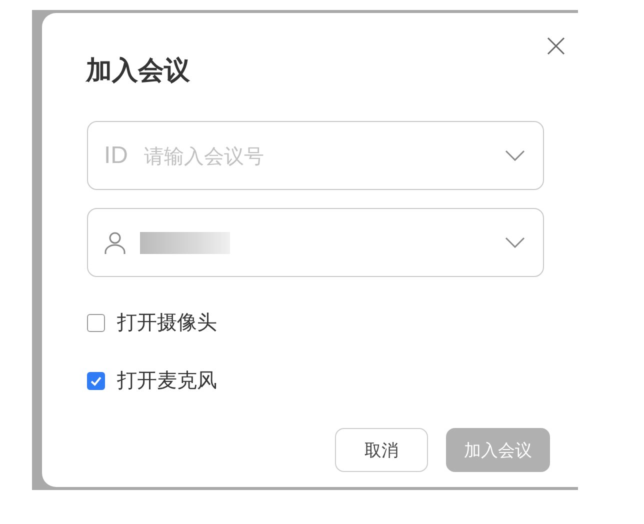 The height and width of the screenshot is (524, 644). Describe the element at coordinates (167, 380) in the screenshot. I see `checkbox-label: 打开麦克风` at that location.